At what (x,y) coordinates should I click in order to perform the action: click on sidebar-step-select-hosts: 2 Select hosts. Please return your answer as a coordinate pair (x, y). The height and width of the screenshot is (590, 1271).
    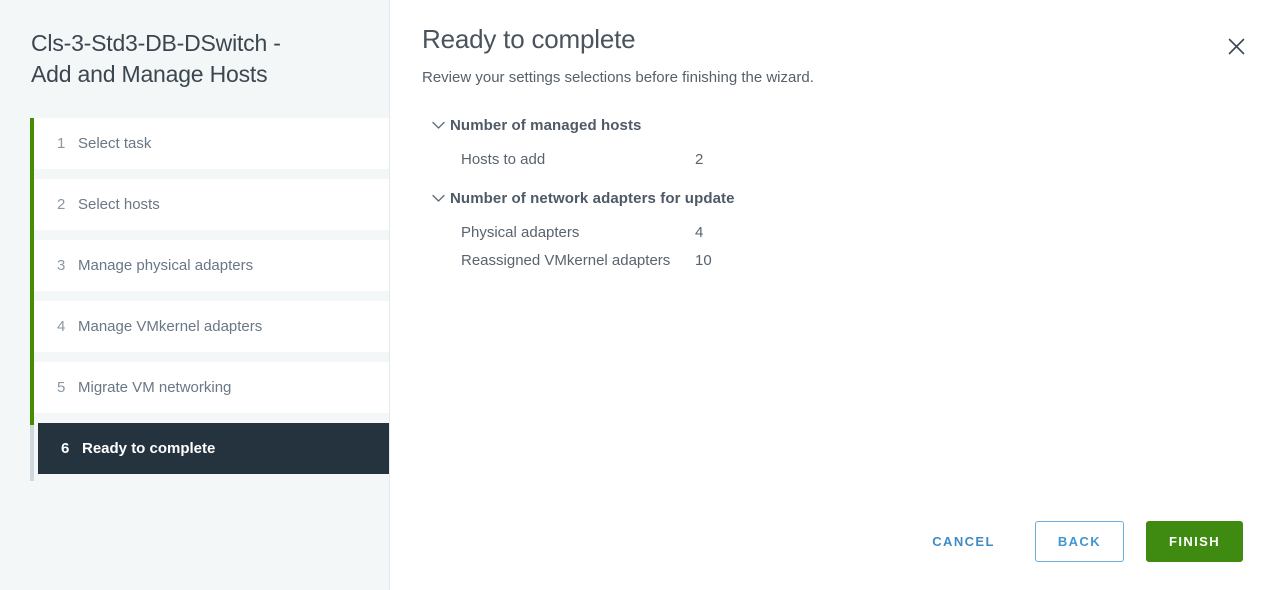
    Looking at the image, I should click on (211, 204).